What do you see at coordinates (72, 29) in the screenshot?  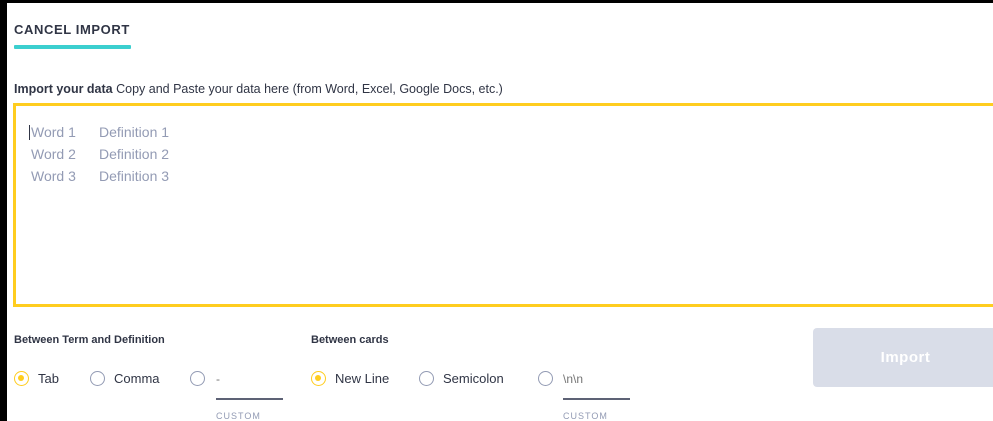 I see `cancel-import-button: CANCEL IMPORT` at bounding box center [72, 29].